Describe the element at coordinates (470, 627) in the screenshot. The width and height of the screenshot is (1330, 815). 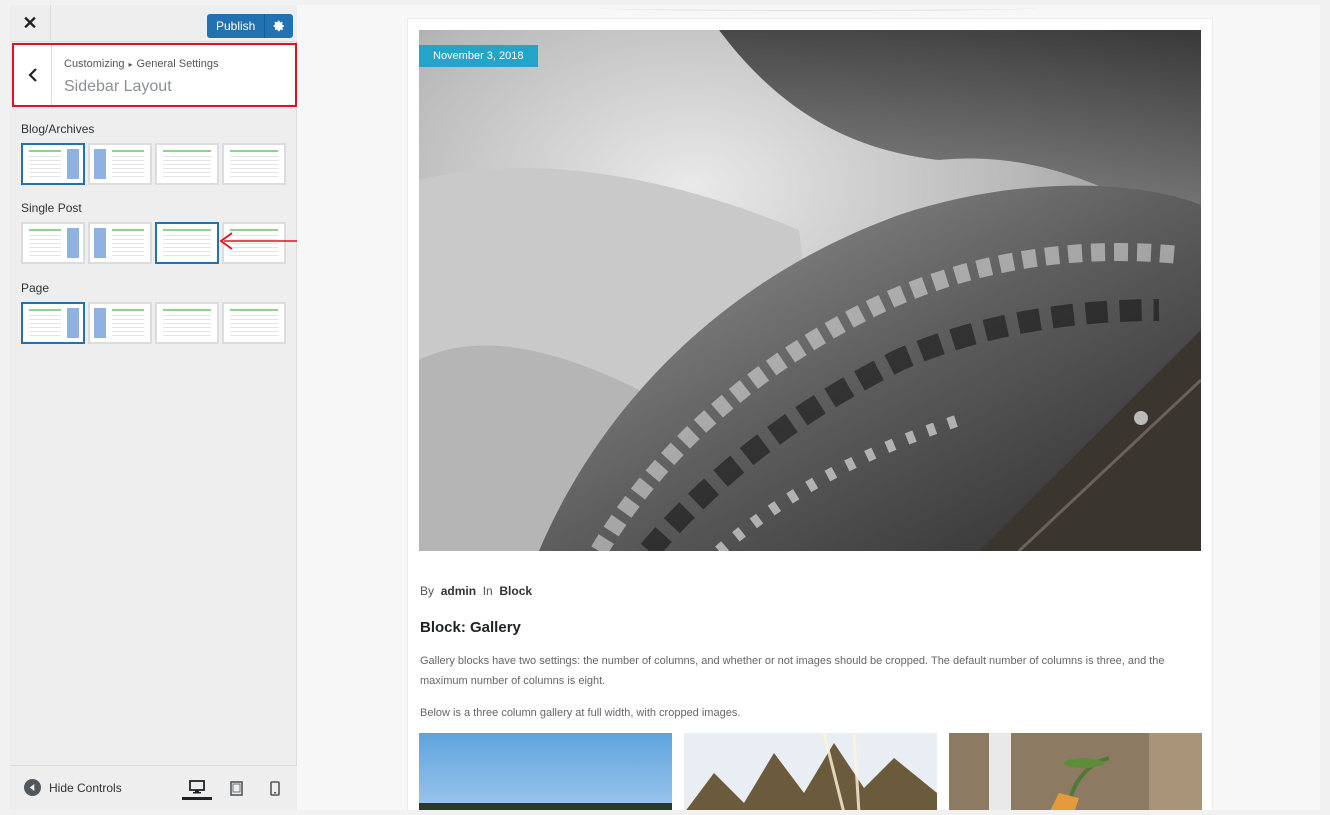
I see `post-title: Block: Gallery` at that location.